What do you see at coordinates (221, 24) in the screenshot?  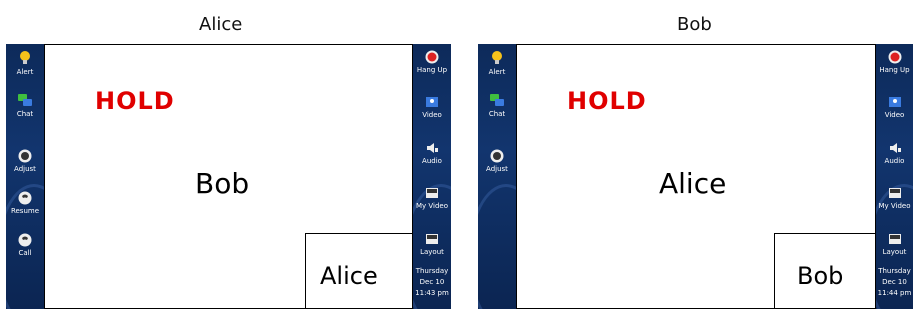 I see `panel-title: Alice` at bounding box center [221, 24].